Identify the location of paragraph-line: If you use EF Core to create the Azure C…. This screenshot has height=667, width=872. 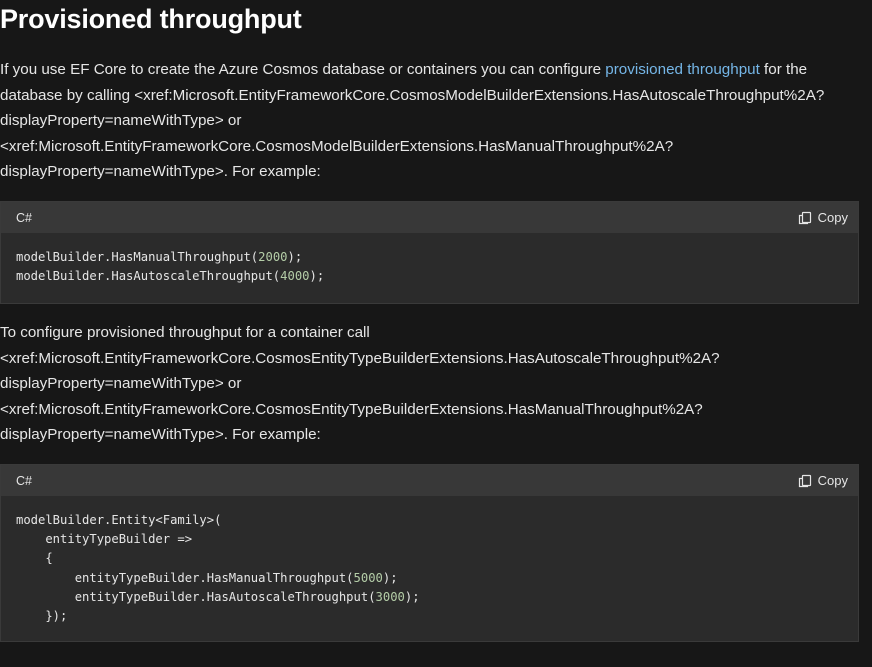
(436, 70).